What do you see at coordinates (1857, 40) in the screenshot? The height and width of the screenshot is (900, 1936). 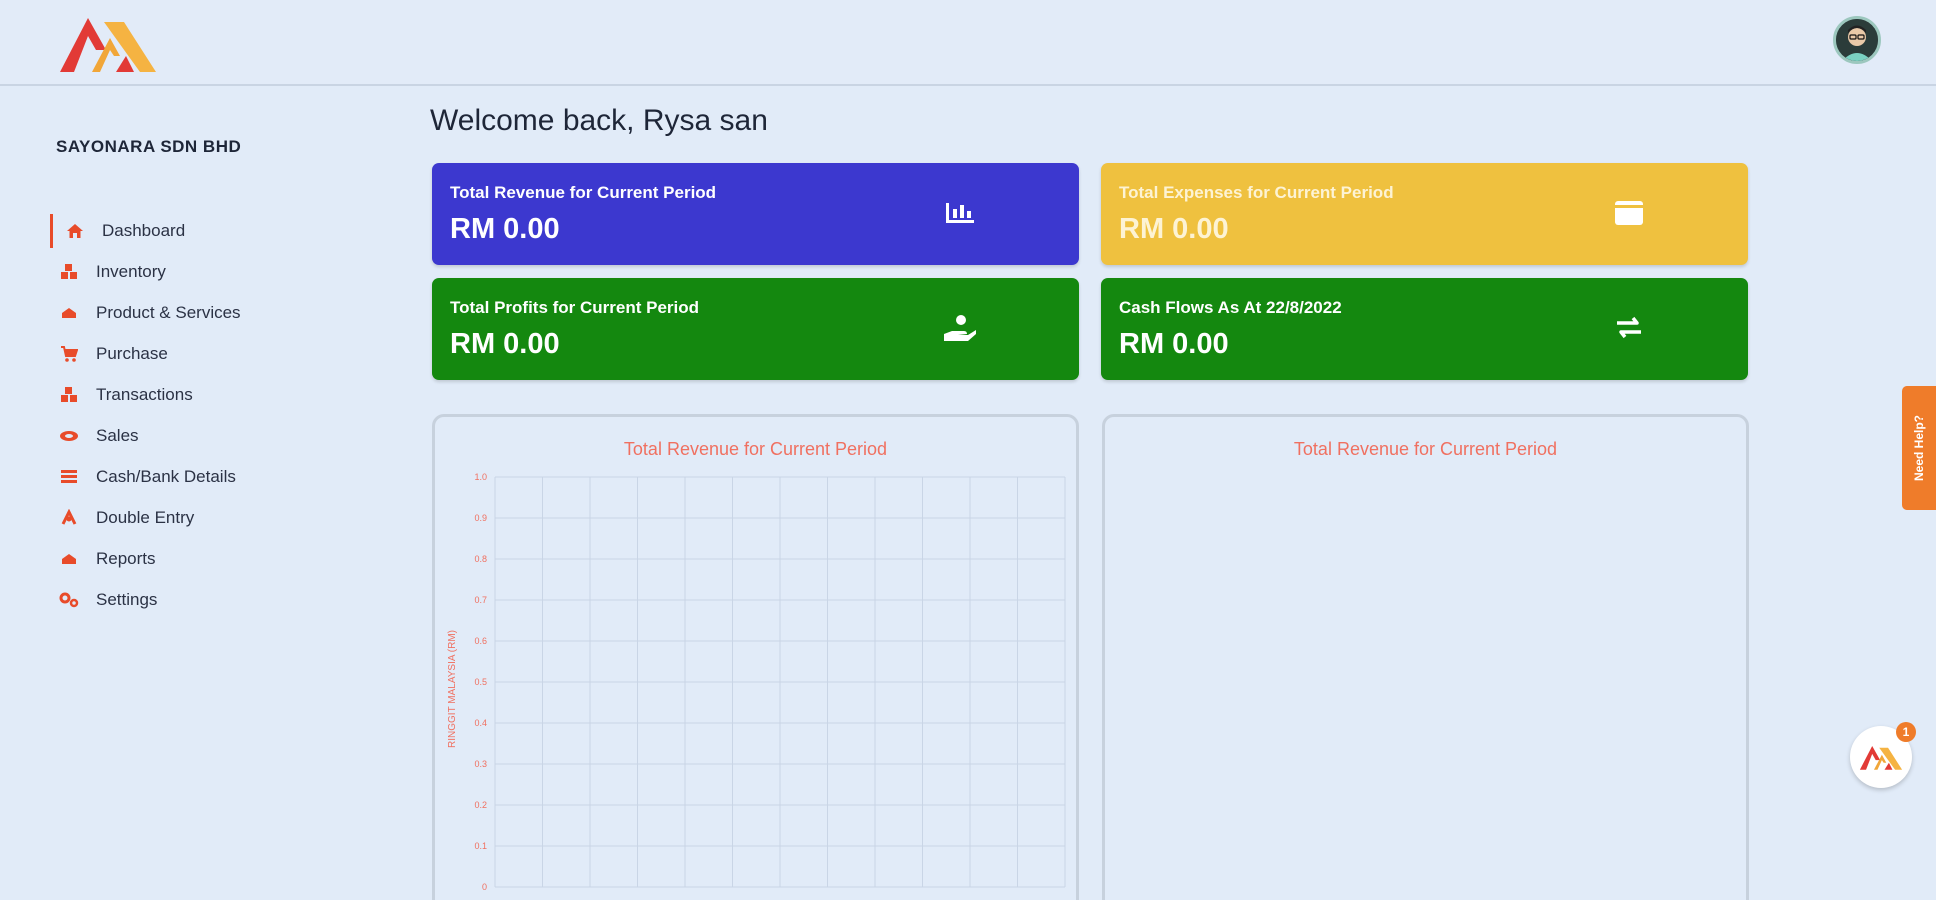 I see `user-avatar` at bounding box center [1857, 40].